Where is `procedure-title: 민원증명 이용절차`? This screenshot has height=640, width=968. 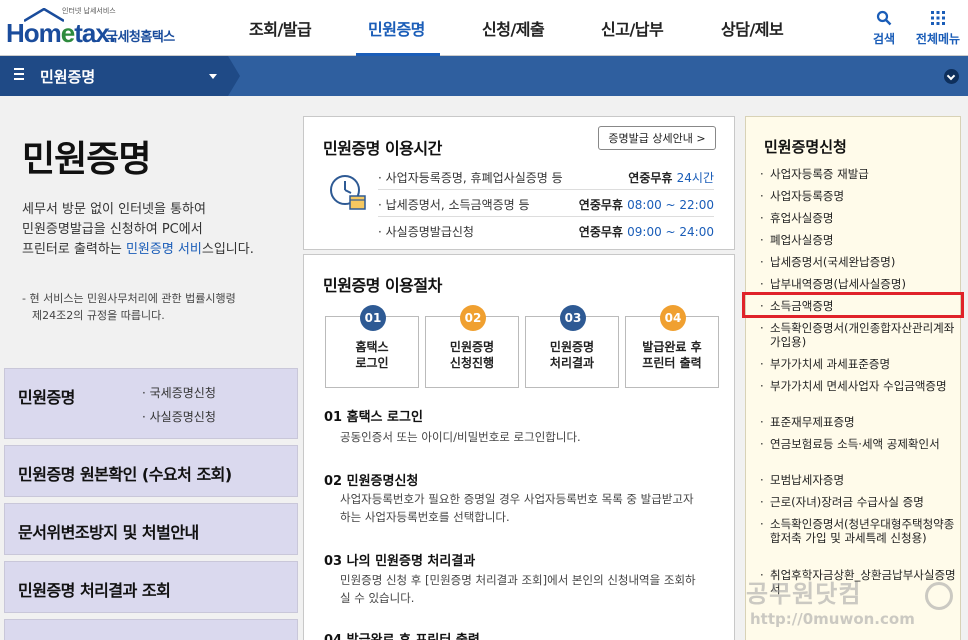 procedure-title: 민원증명 이용절차 is located at coordinates (382, 285).